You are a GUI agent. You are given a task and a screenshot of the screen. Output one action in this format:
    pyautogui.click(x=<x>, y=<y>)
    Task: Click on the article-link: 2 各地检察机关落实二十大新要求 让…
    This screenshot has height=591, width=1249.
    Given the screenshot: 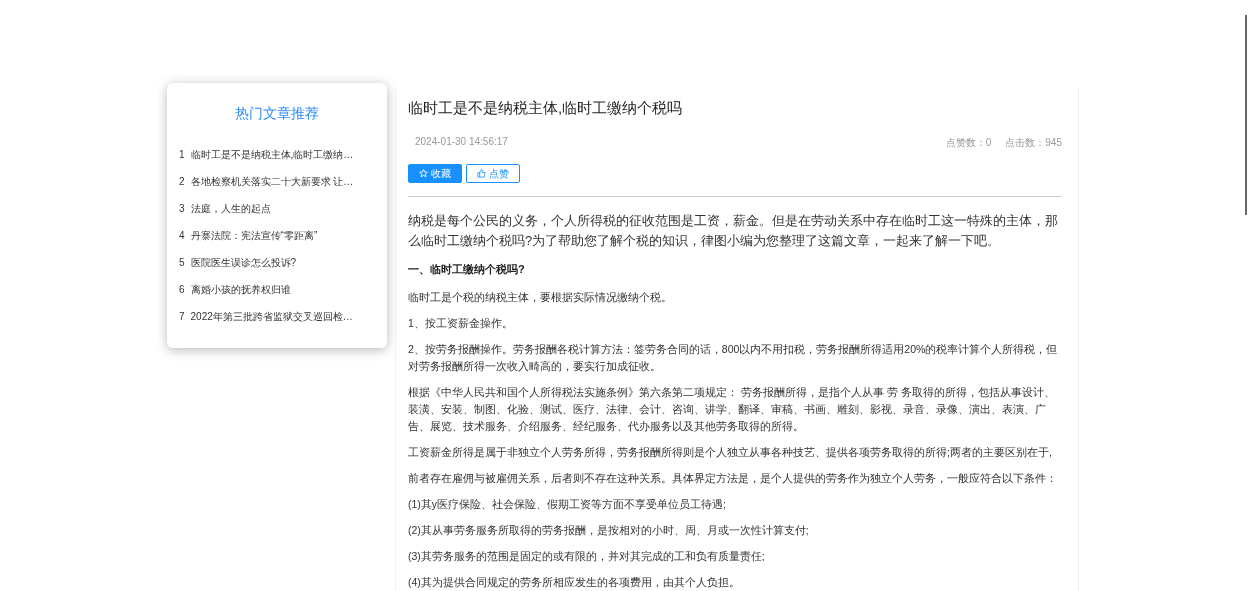 What is the action you would take?
    pyautogui.click(x=277, y=181)
    